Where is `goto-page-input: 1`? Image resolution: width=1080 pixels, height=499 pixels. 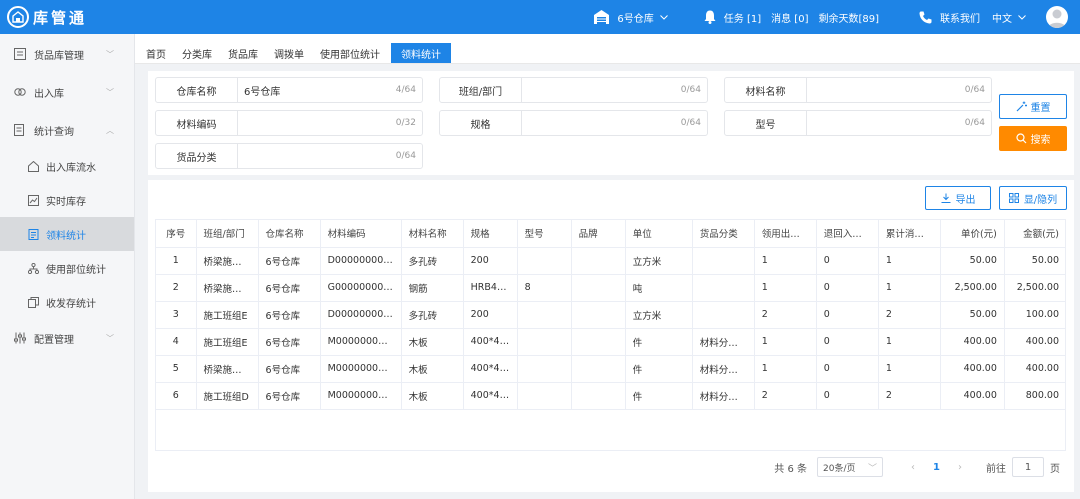
goto-page-input: 1 is located at coordinates (1028, 467).